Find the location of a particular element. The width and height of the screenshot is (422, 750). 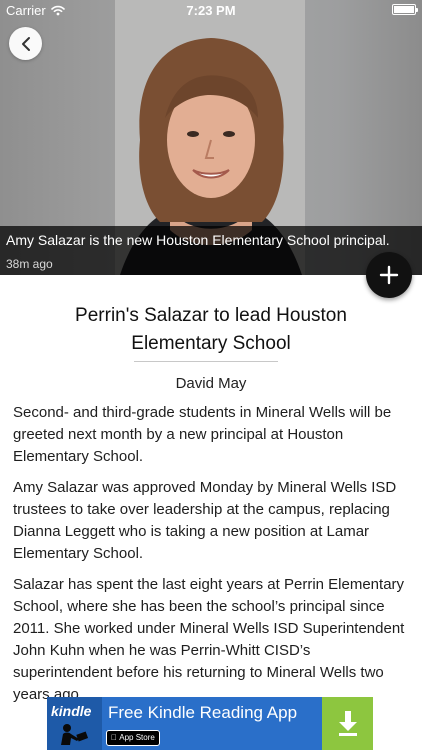

ad-download-button is located at coordinates (347, 723).